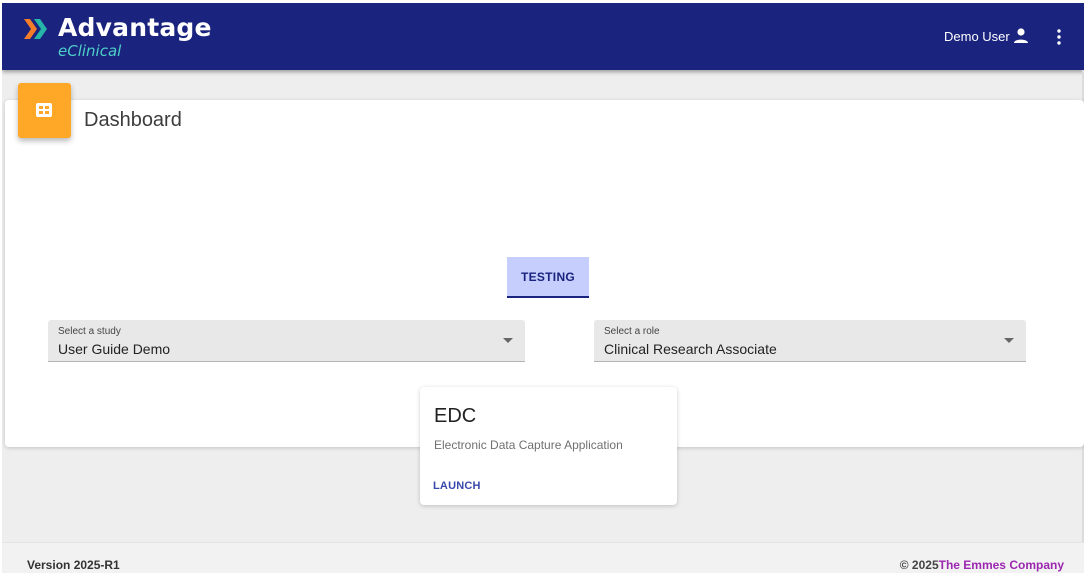 This screenshot has height=573, width=1086. I want to click on copyright-year: © 2025, so click(919, 565).